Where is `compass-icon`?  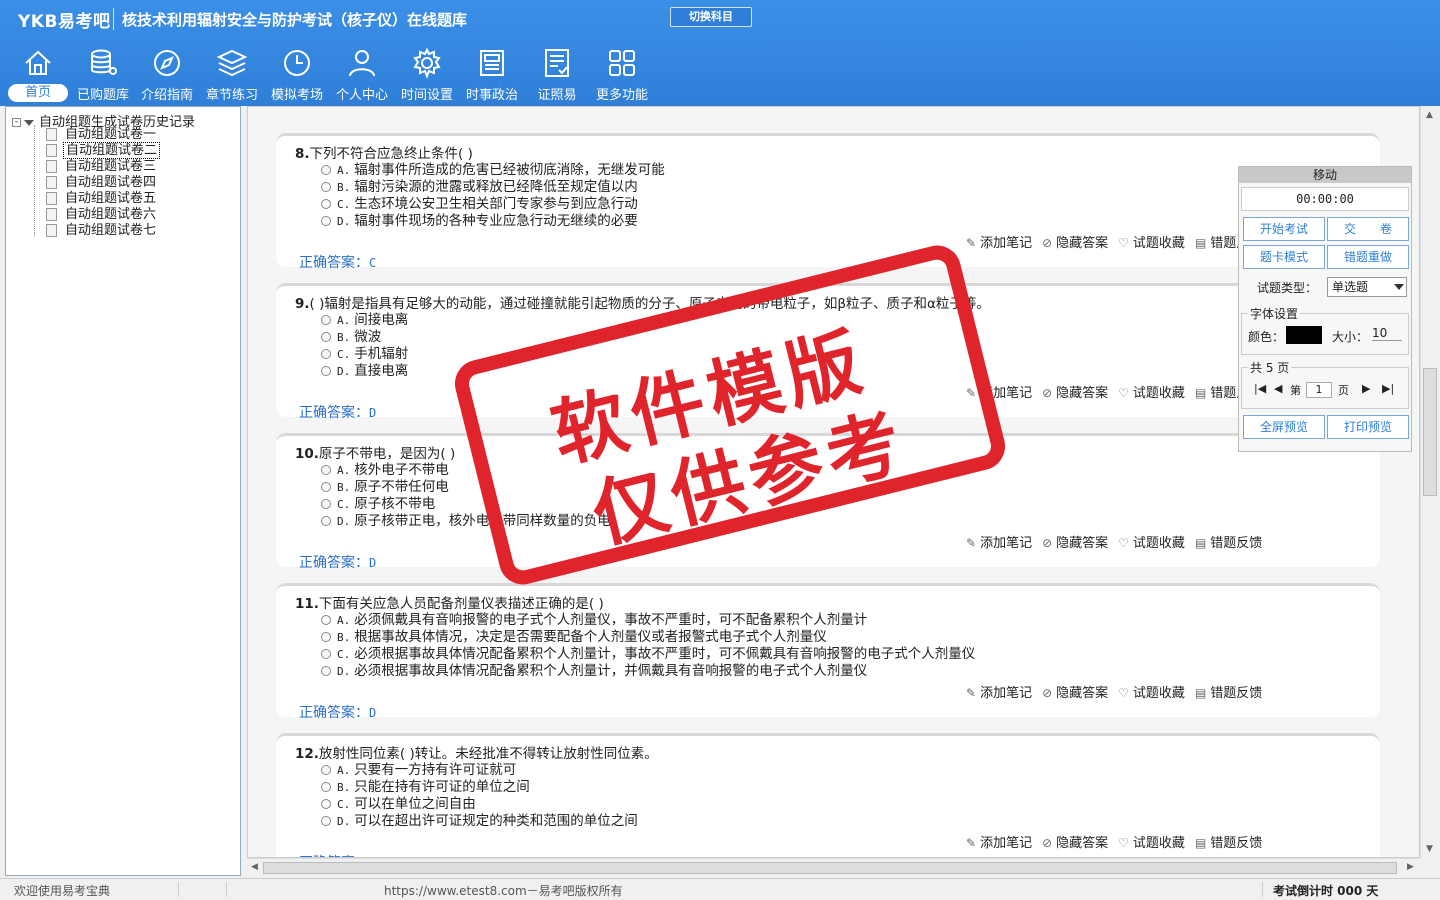
compass-icon is located at coordinates (167, 63).